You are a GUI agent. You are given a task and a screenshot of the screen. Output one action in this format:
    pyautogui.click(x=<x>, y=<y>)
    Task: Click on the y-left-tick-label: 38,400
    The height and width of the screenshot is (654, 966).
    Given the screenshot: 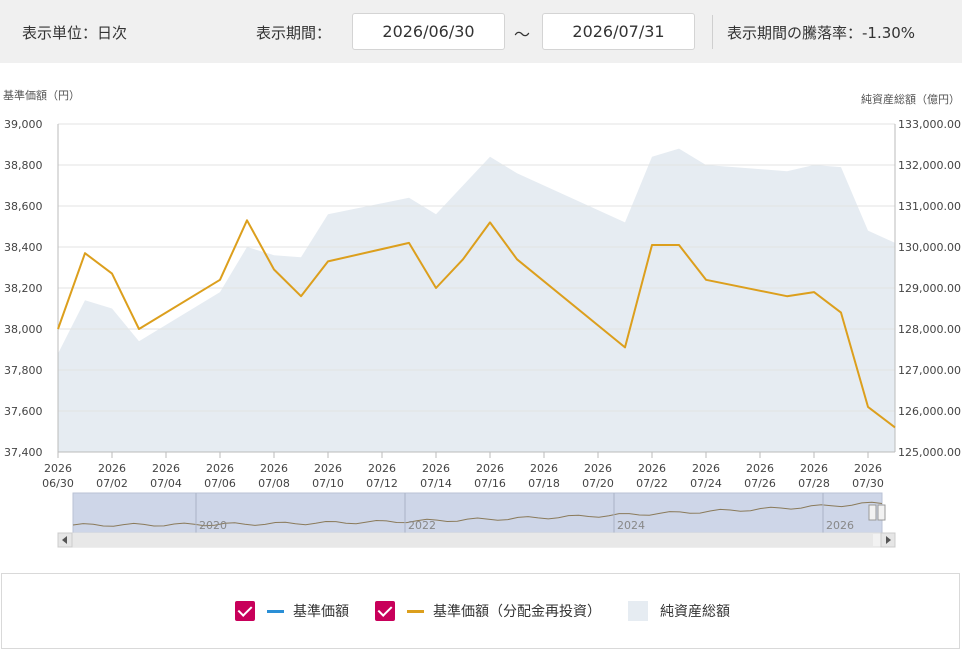 What is the action you would take?
    pyautogui.click(x=23, y=247)
    